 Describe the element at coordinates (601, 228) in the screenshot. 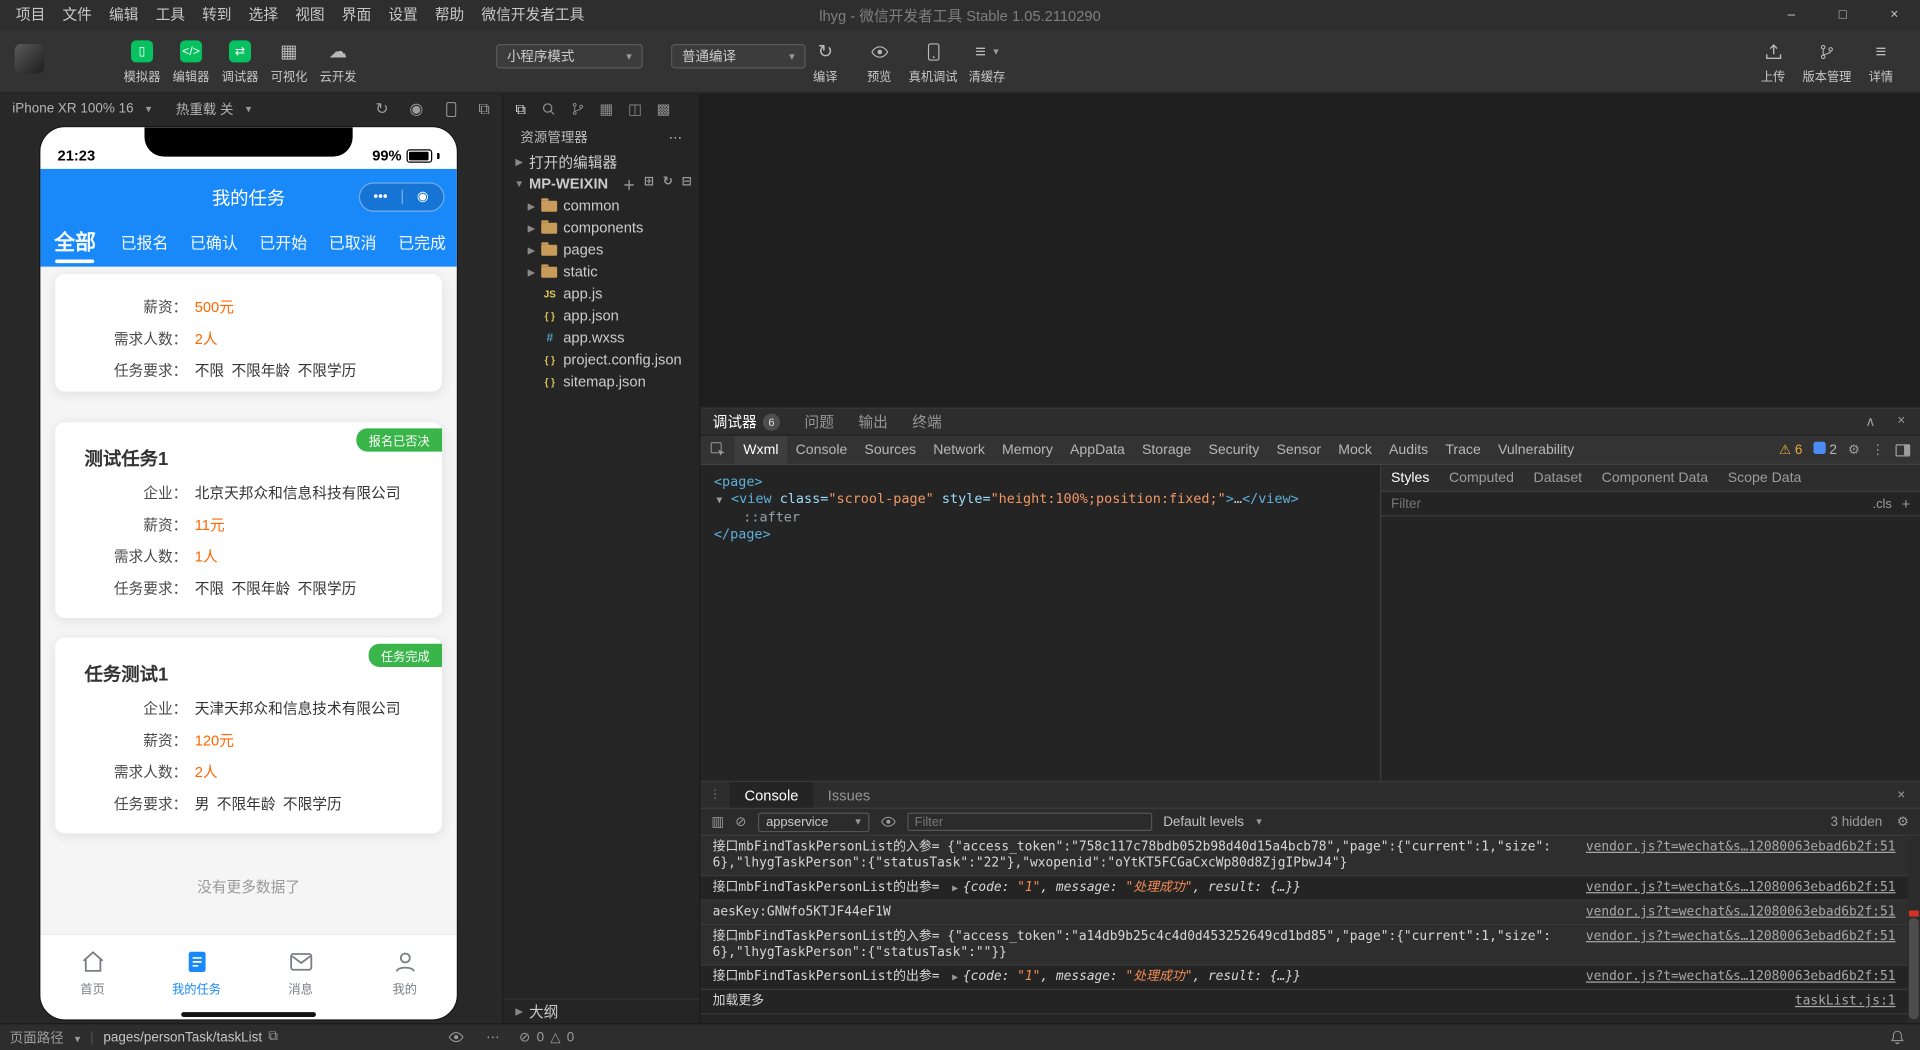

I see `tree-folder-components: ▶ components` at that location.